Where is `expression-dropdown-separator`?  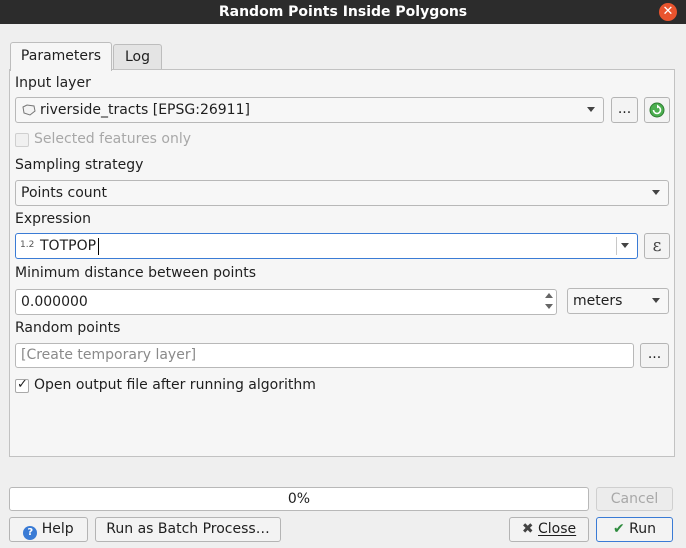
expression-dropdown-separator is located at coordinates (616, 246).